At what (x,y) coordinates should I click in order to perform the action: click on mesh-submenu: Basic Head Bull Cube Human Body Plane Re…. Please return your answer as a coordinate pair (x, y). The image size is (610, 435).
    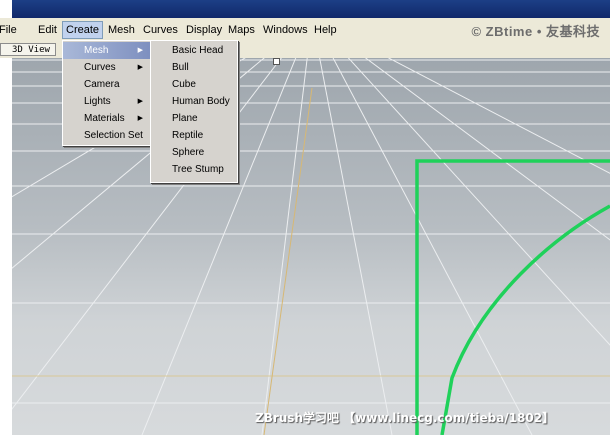
    Looking at the image, I should click on (194, 111).